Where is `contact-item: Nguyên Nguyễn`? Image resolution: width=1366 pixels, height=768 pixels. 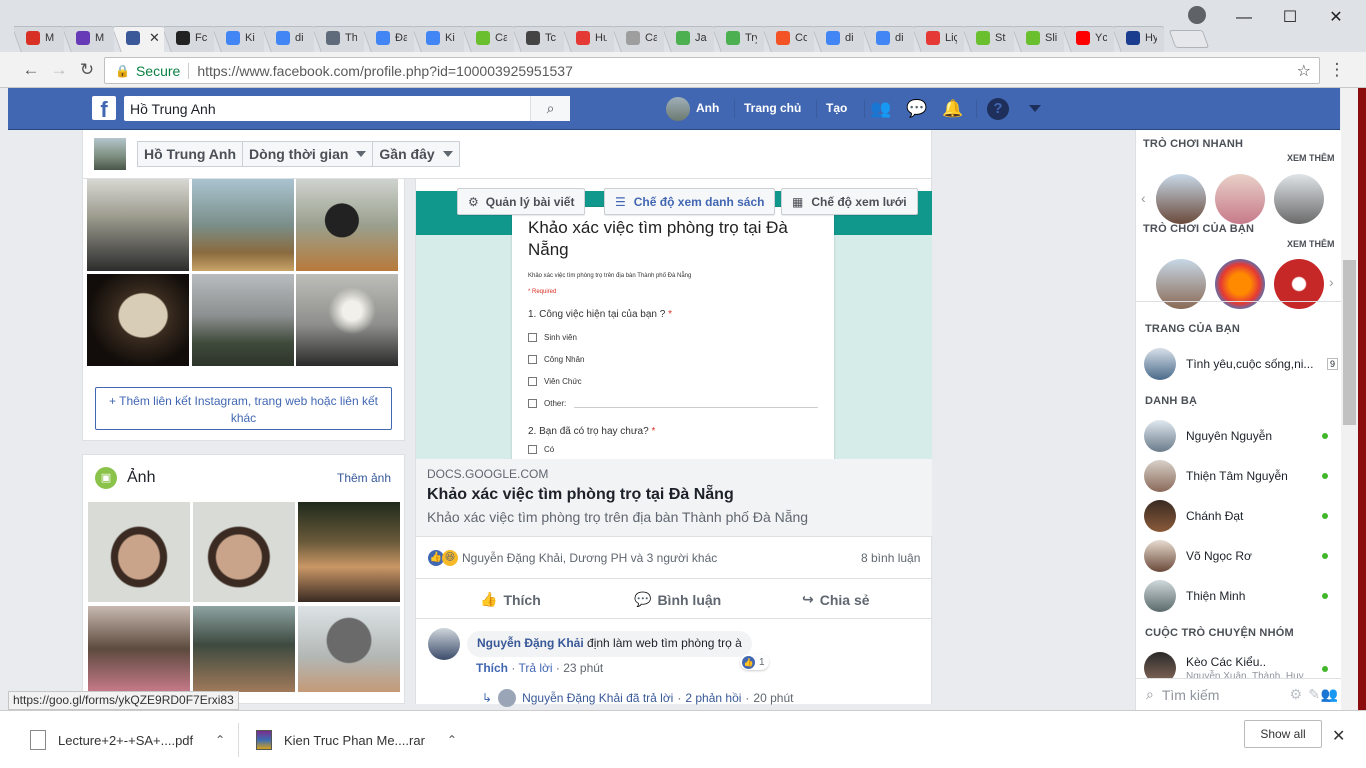 contact-item: Nguyên Nguyễn is located at coordinates (1240, 436).